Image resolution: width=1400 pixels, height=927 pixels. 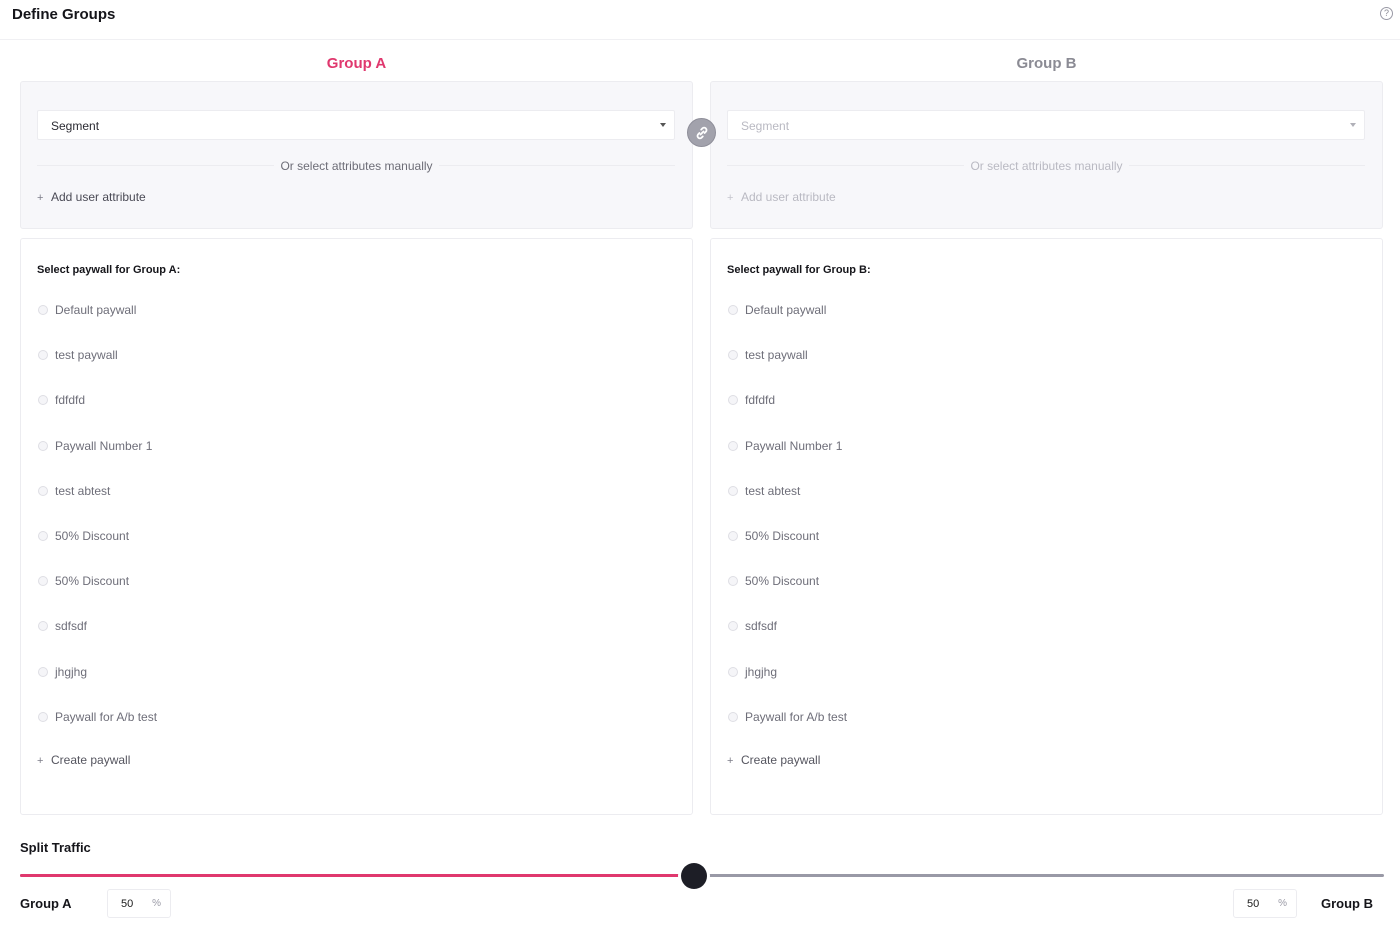 What do you see at coordinates (700, 20) in the screenshot?
I see `header: Define Groups ?` at bounding box center [700, 20].